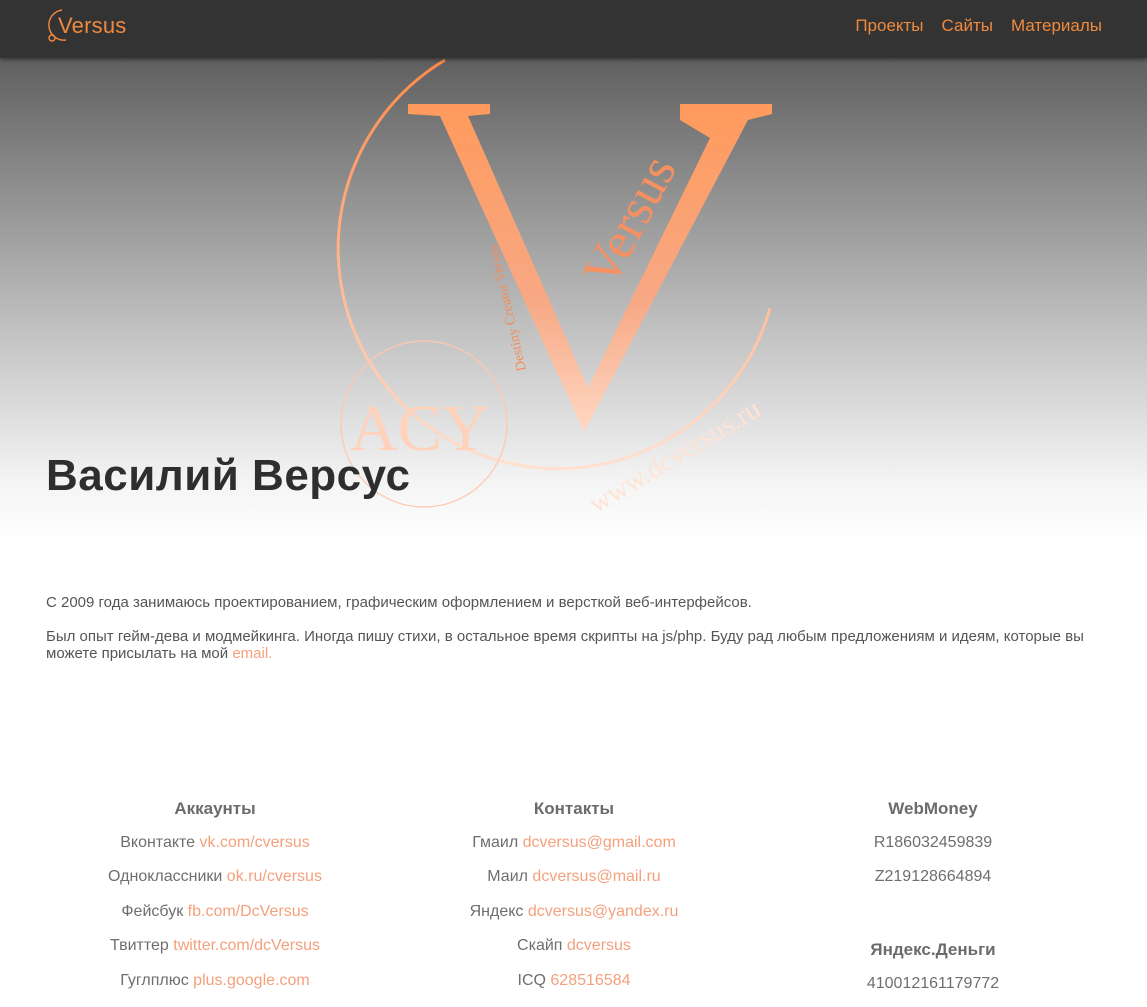 The height and width of the screenshot is (1007, 1147). I want to click on account-row-twitter: Твиттер twitter.com/dcVersus, so click(215, 946).